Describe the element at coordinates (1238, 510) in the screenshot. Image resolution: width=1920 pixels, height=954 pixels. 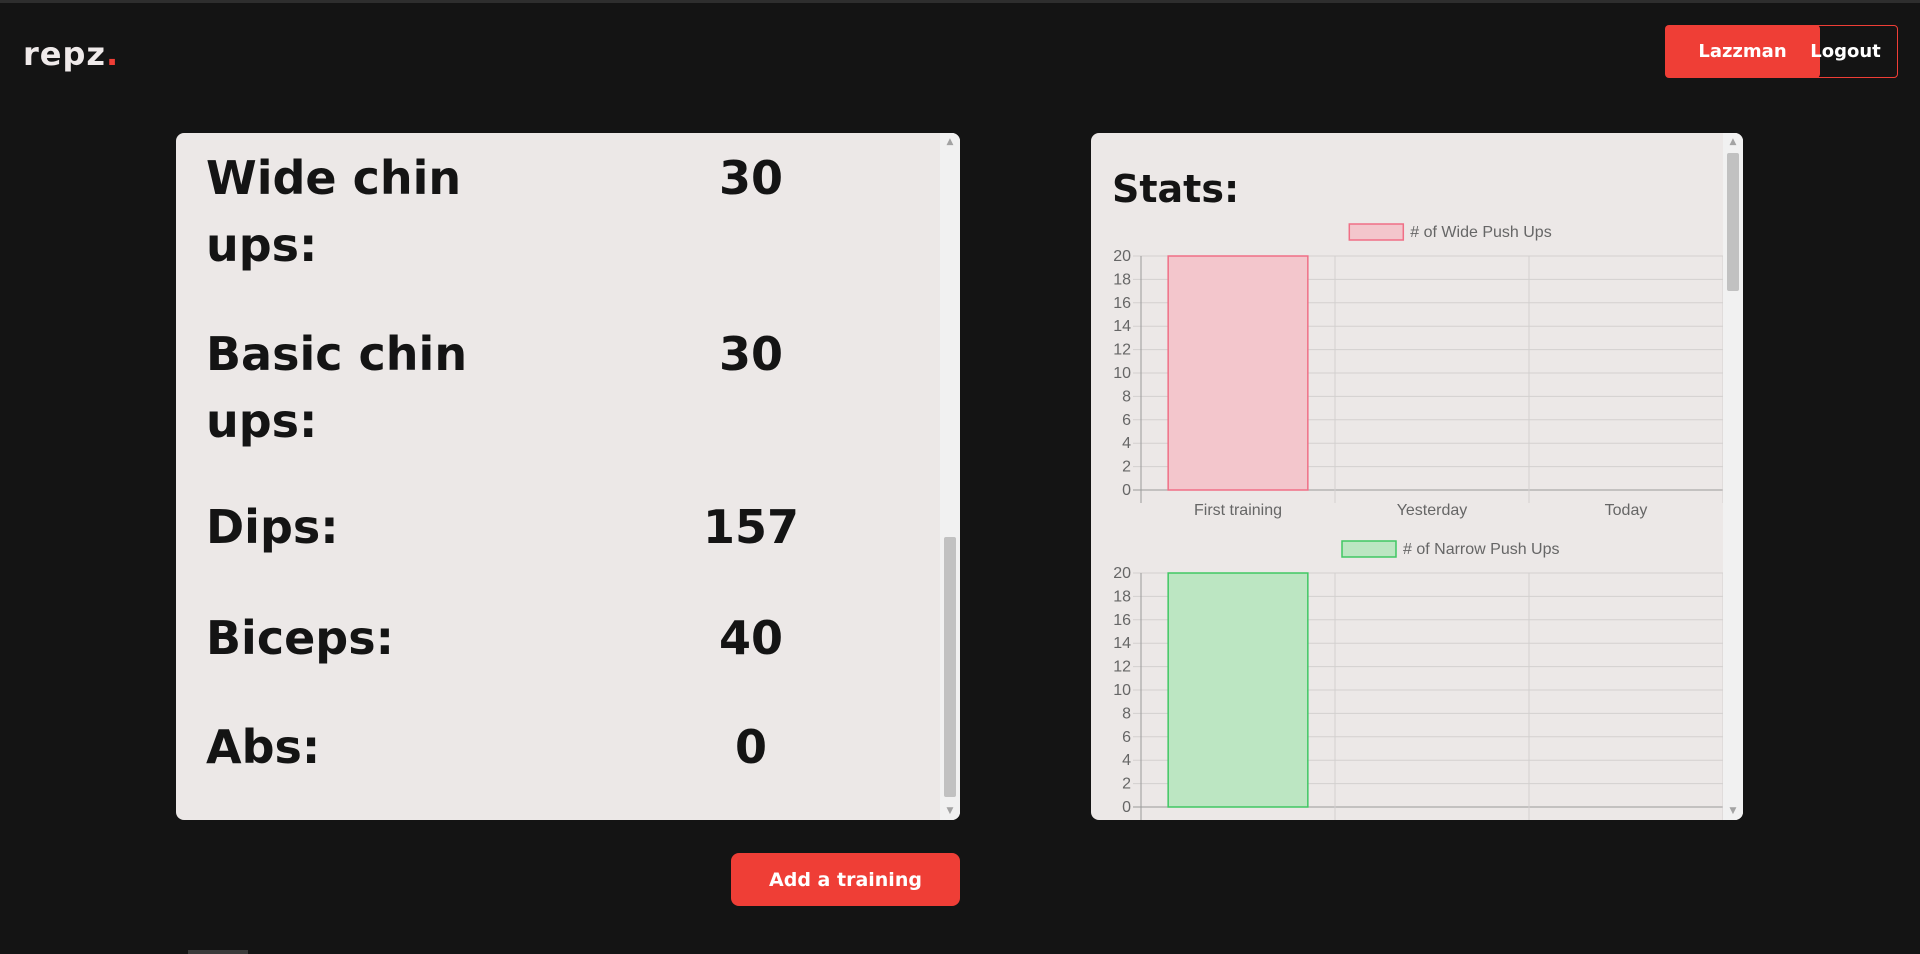
I see `x-tick-label: First training` at that location.